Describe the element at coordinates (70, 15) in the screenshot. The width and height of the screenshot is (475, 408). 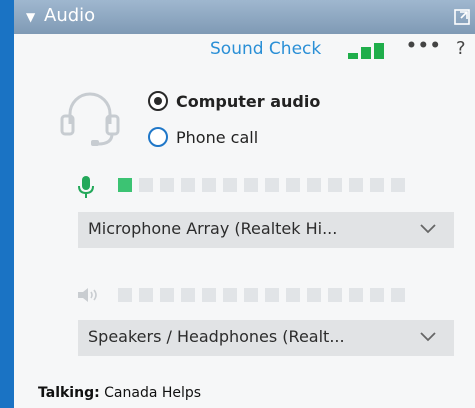
I see `panel-title: Audio` at that location.